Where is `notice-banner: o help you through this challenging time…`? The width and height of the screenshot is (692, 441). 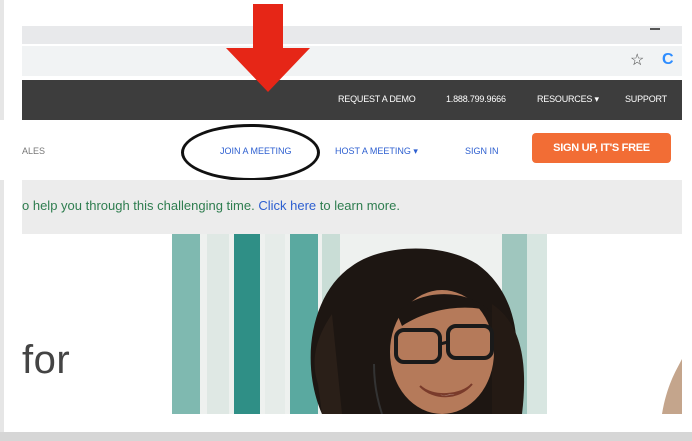
notice-banner: o help you through this challenging time… is located at coordinates (352, 207).